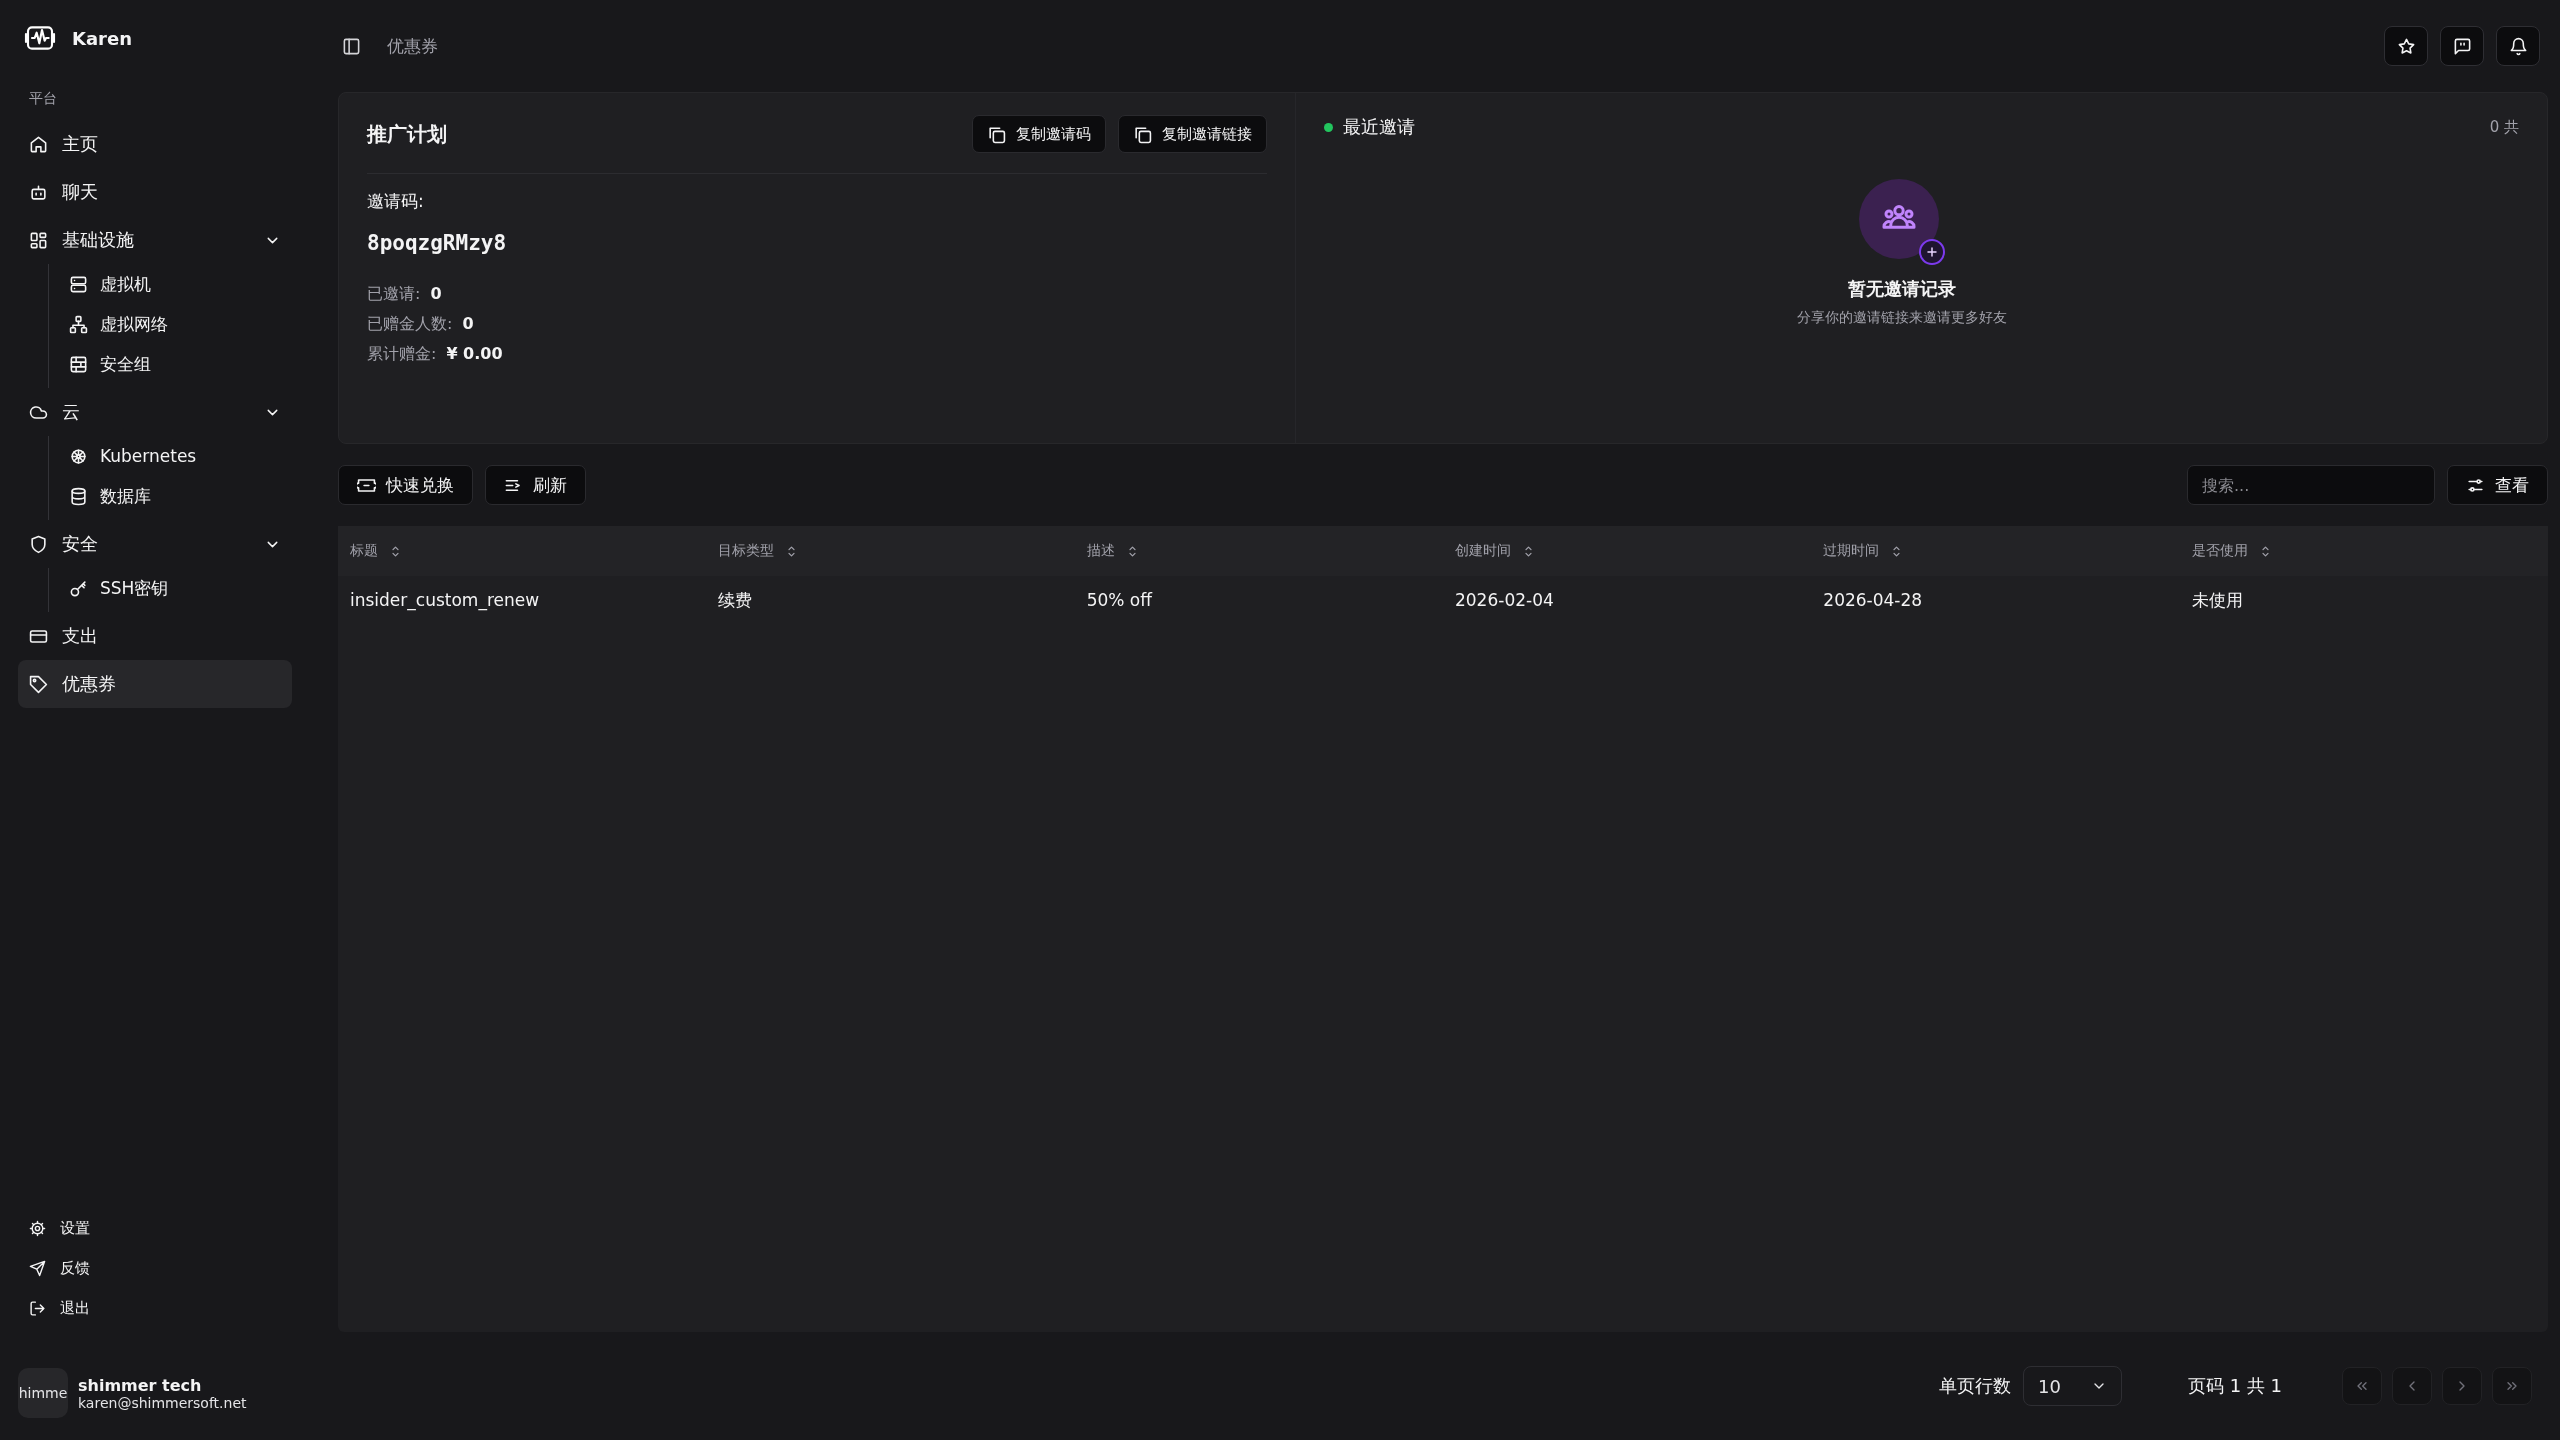 The height and width of the screenshot is (1440, 2560). Describe the element at coordinates (162, 1402) in the screenshot. I see `user-email: karen@shimmersoft.net` at that location.